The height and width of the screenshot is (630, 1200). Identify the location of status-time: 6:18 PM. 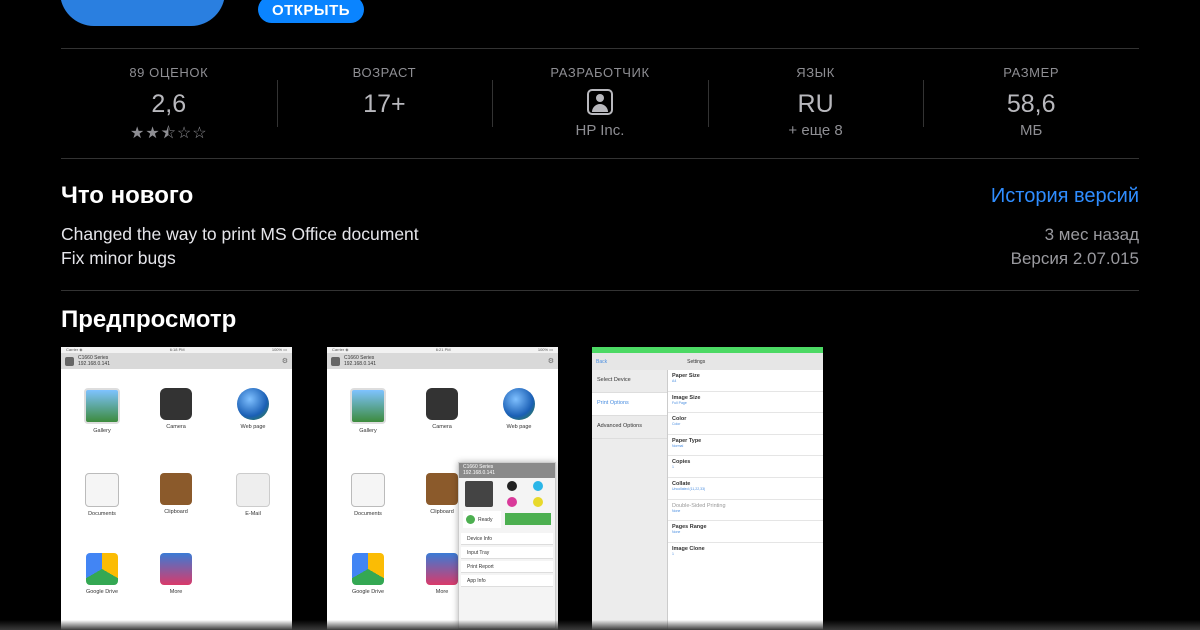
(177, 349).